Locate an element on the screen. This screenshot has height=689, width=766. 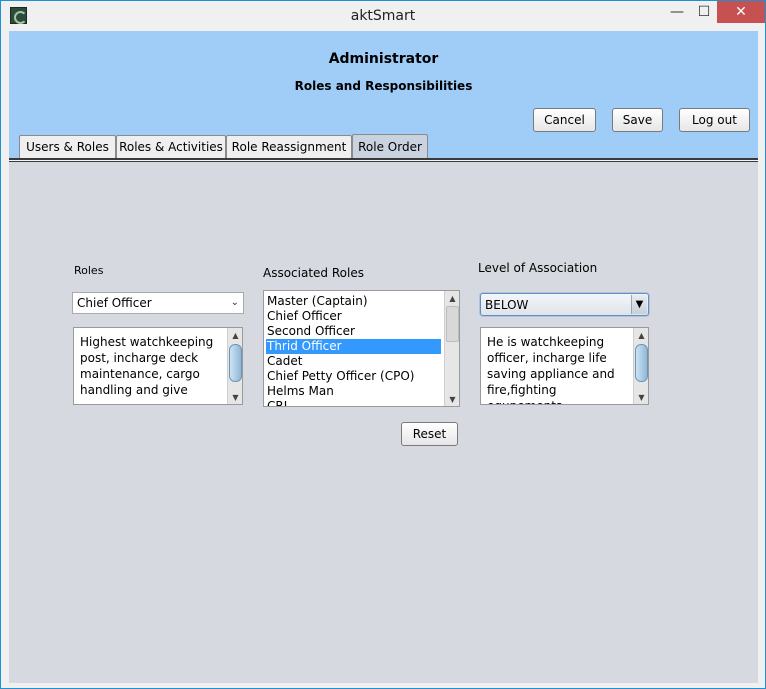
tab-users-roles: Users & Roles is located at coordinates (67, 146).